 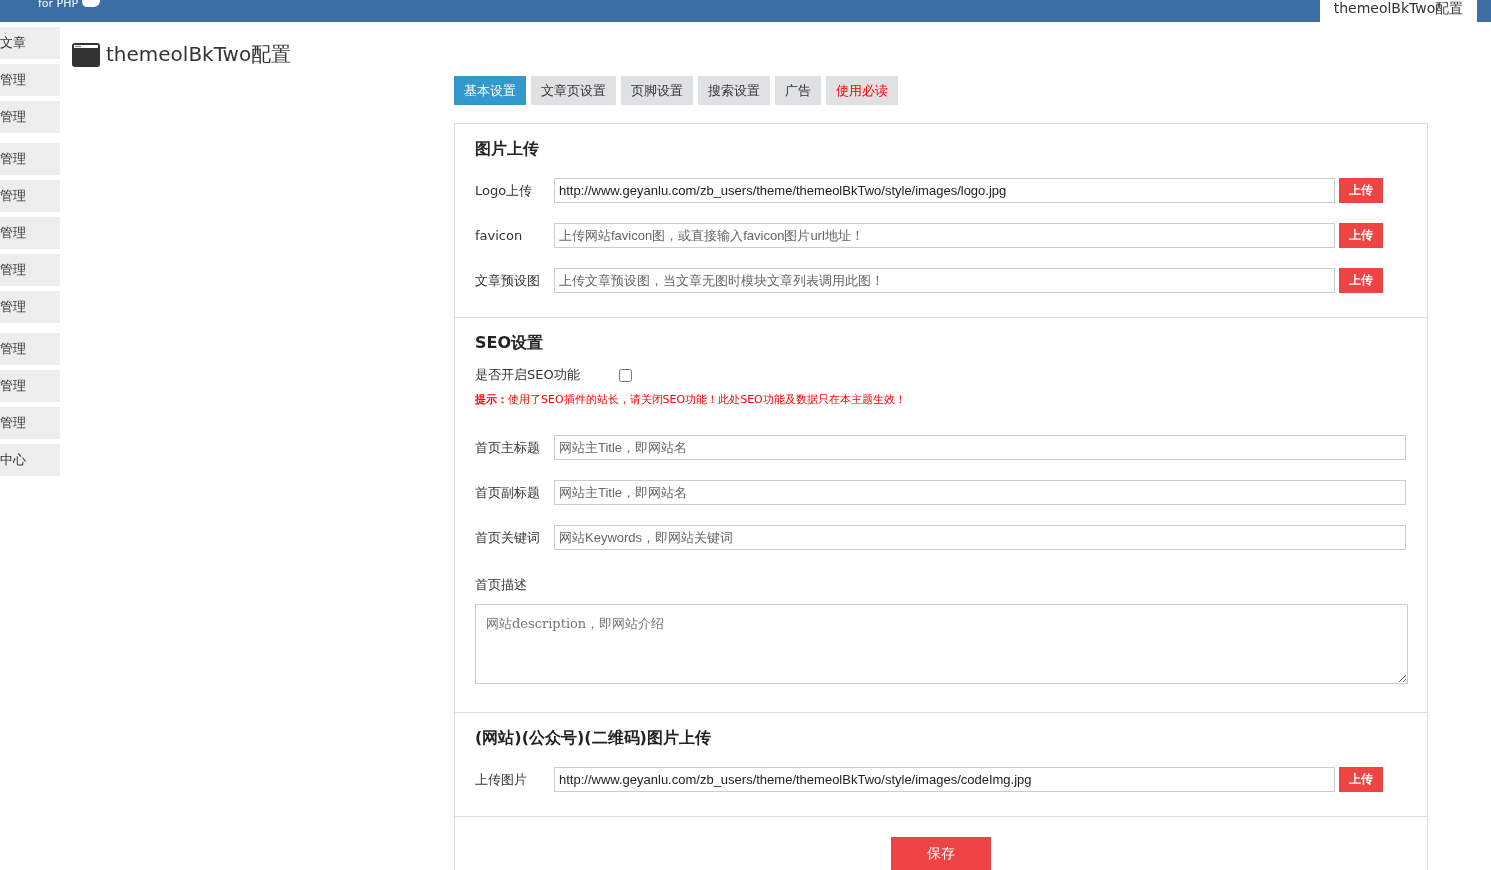 What do you see at coordinates (944, 280) in the screenshot?
I see `input-field: 上传文章预设图，当文章无图时模块文章列表调用此图！` at bounding box center [944, 280].